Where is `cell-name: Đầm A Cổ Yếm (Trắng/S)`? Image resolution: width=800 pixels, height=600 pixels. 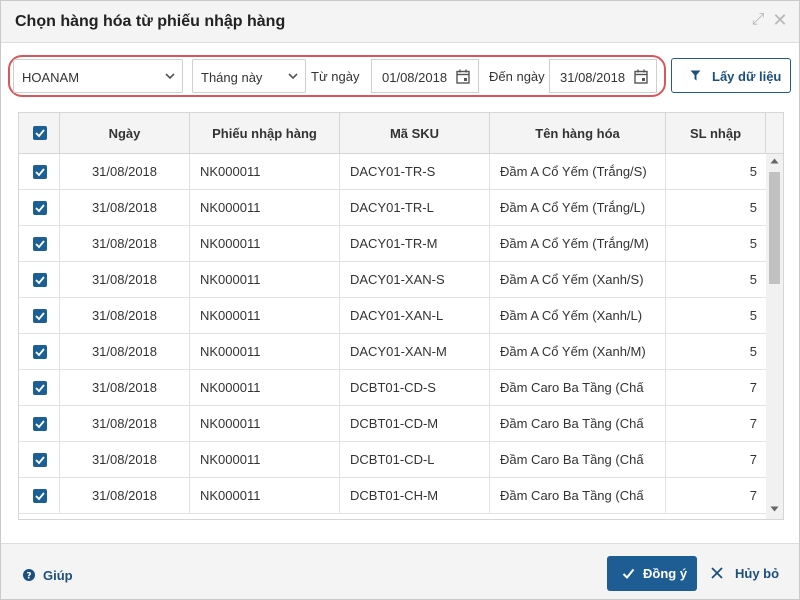
cell-name: Đầm A Cổ Yếm (Trắng/S) is located at coordinates (578, 172).